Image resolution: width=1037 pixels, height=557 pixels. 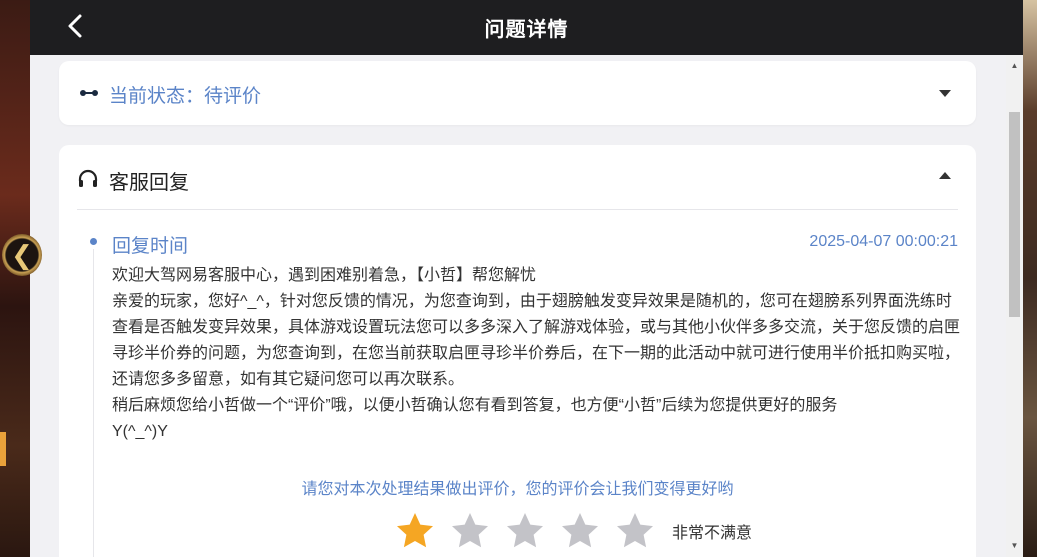 What do you see at coordinates (93, 241) in the screenshot?
I see `timeline-dot` at bounding box center [93, 241].